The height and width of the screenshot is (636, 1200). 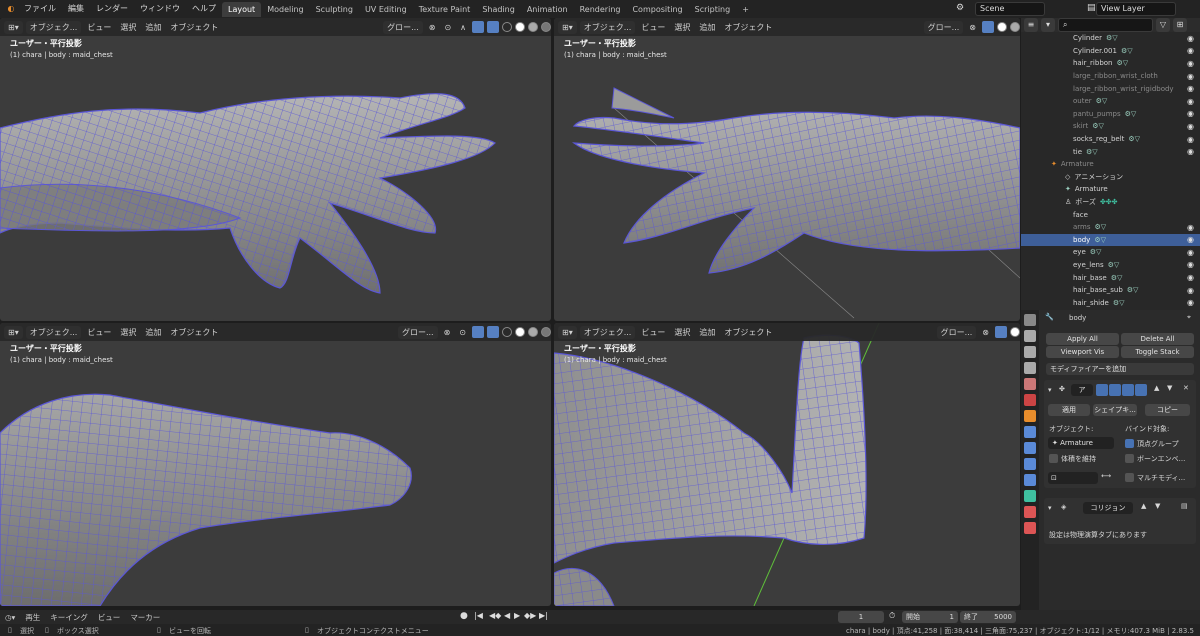 I want to click on menu-window: ウィンドウ, so click(x=160, y=9).